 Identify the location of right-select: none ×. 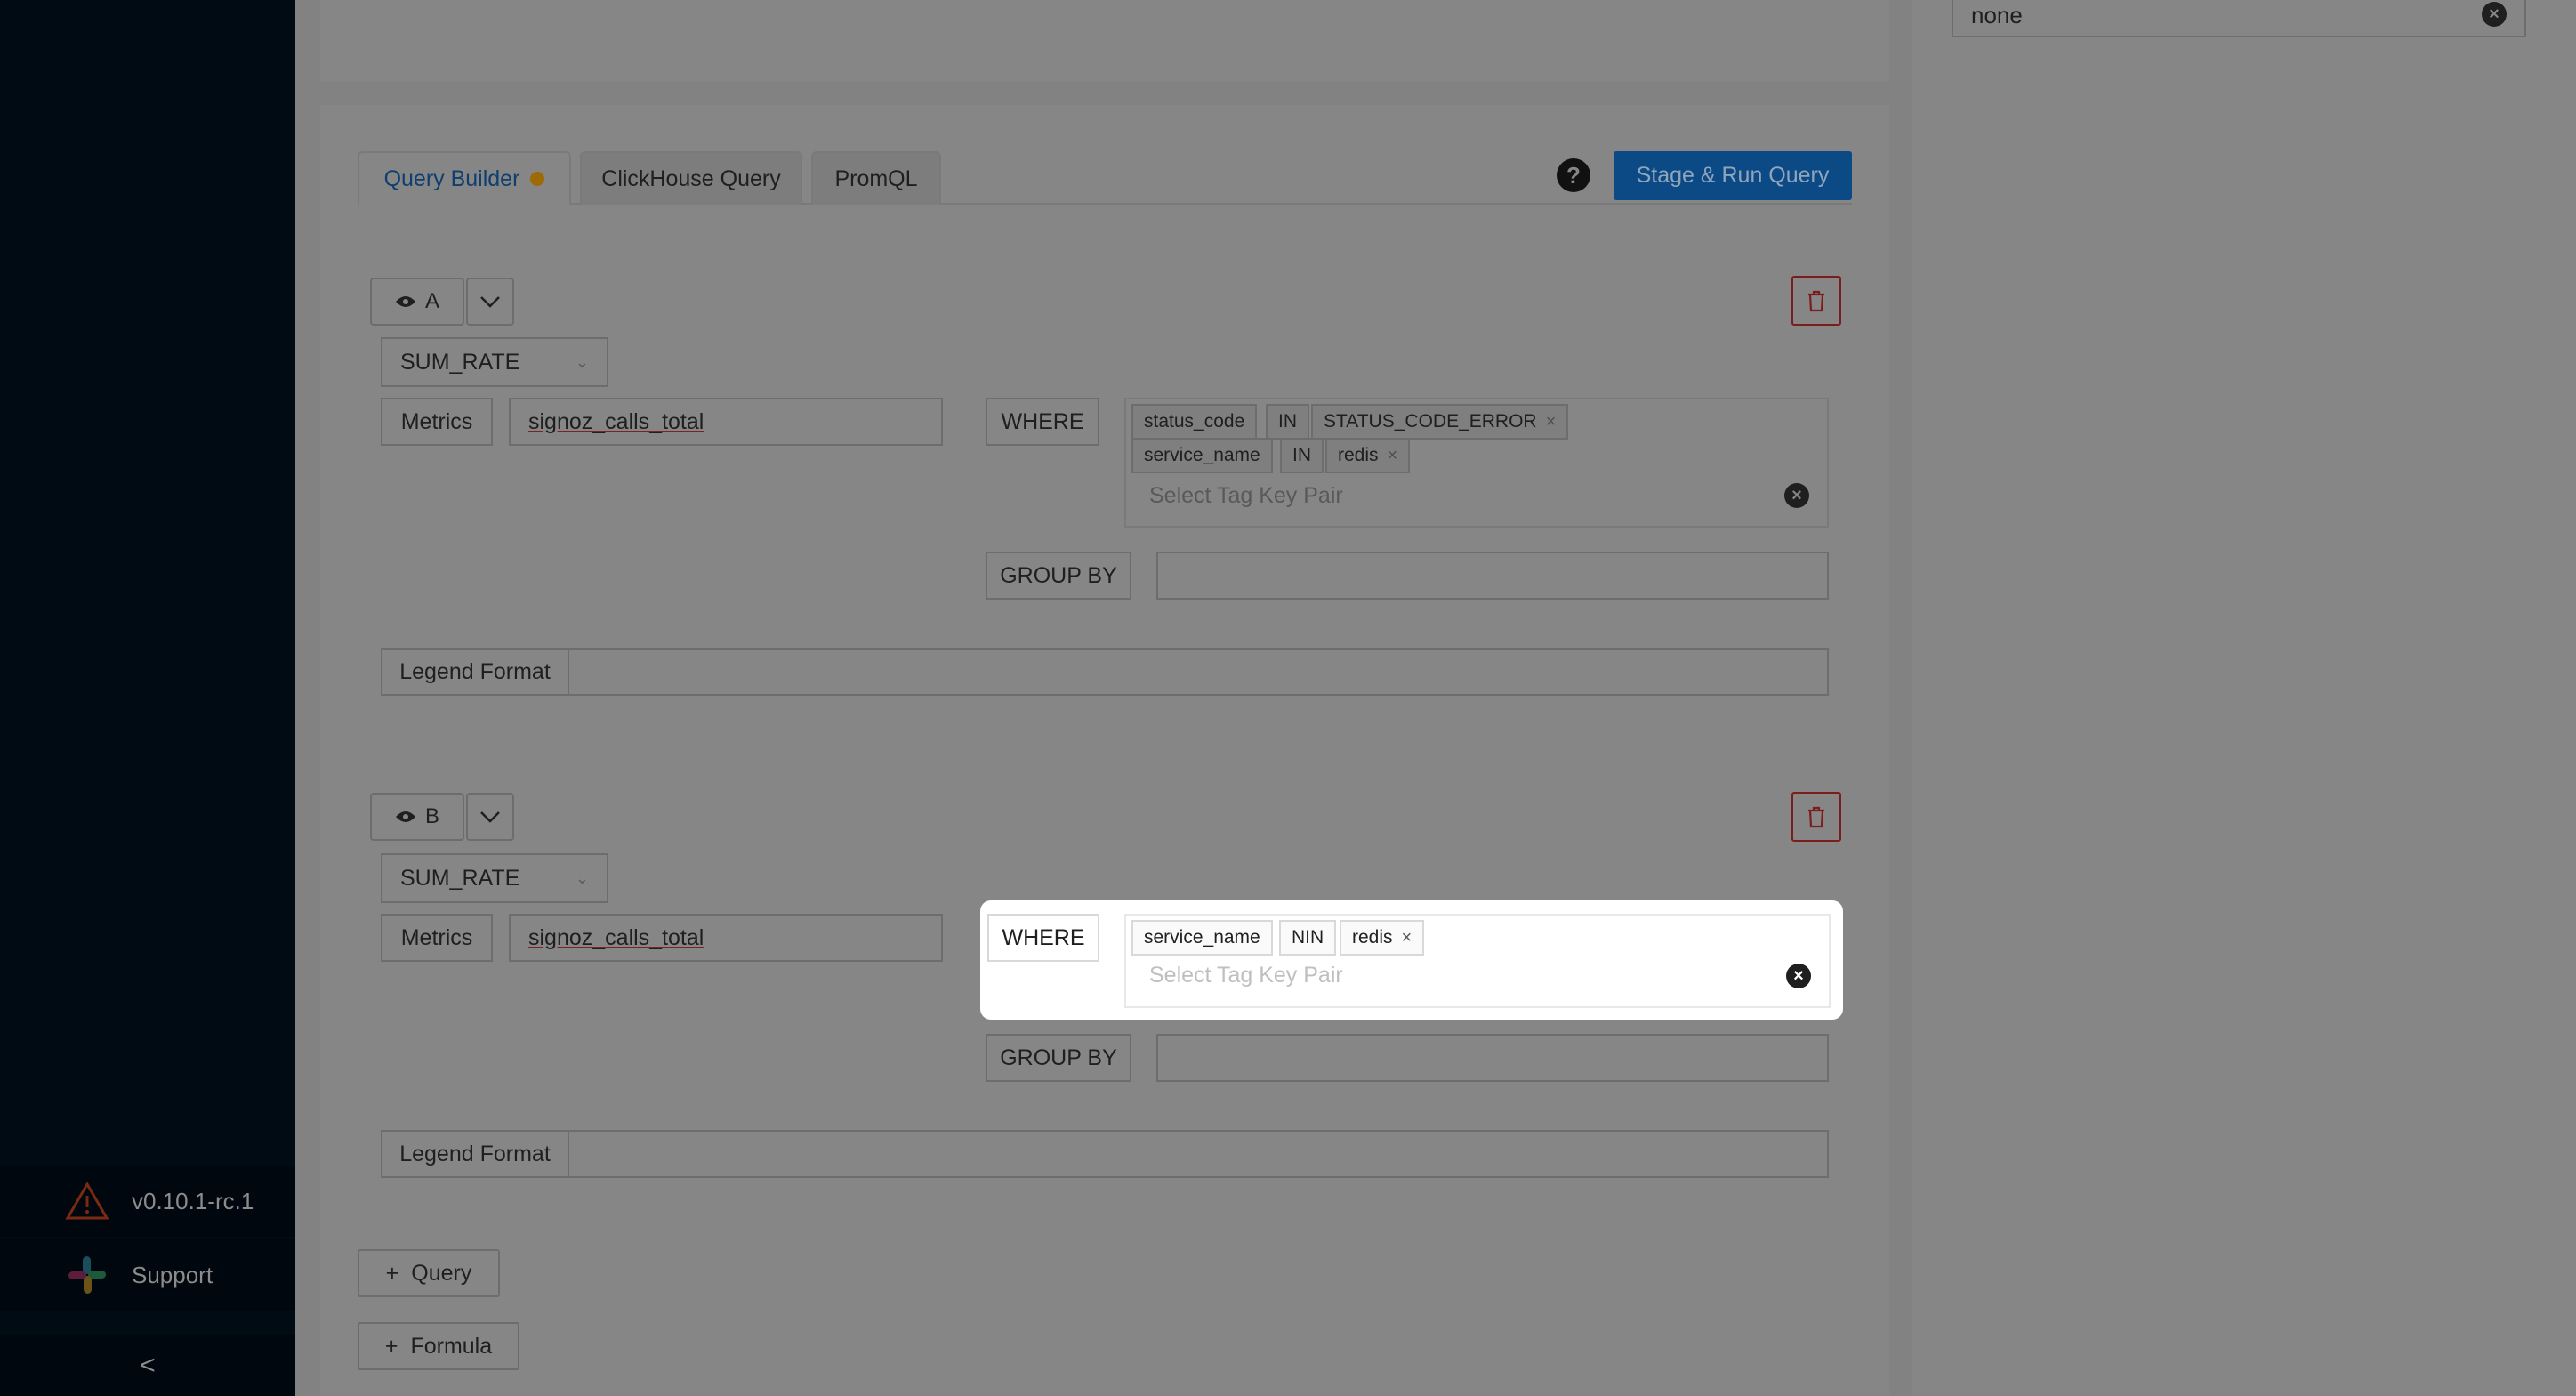
(2239, 18).